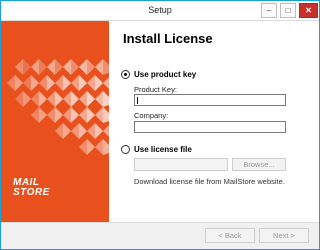  Describe the element at coordinates (155, 89) in the screenshot. I see `product-key-label: Product Key:` at that location.